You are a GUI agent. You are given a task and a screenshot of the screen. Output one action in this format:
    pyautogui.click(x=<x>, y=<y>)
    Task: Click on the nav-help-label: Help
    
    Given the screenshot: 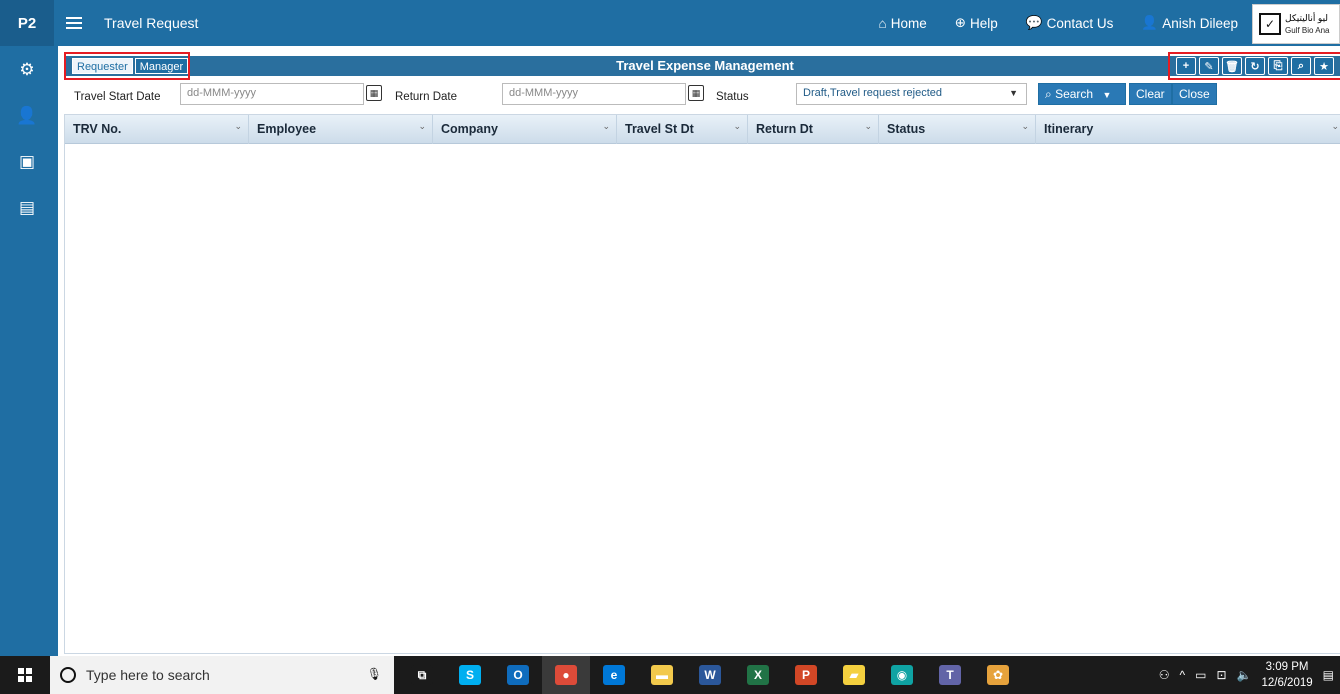 What is the action you would take?
    pyautogui.click(x=984, y=23)
    